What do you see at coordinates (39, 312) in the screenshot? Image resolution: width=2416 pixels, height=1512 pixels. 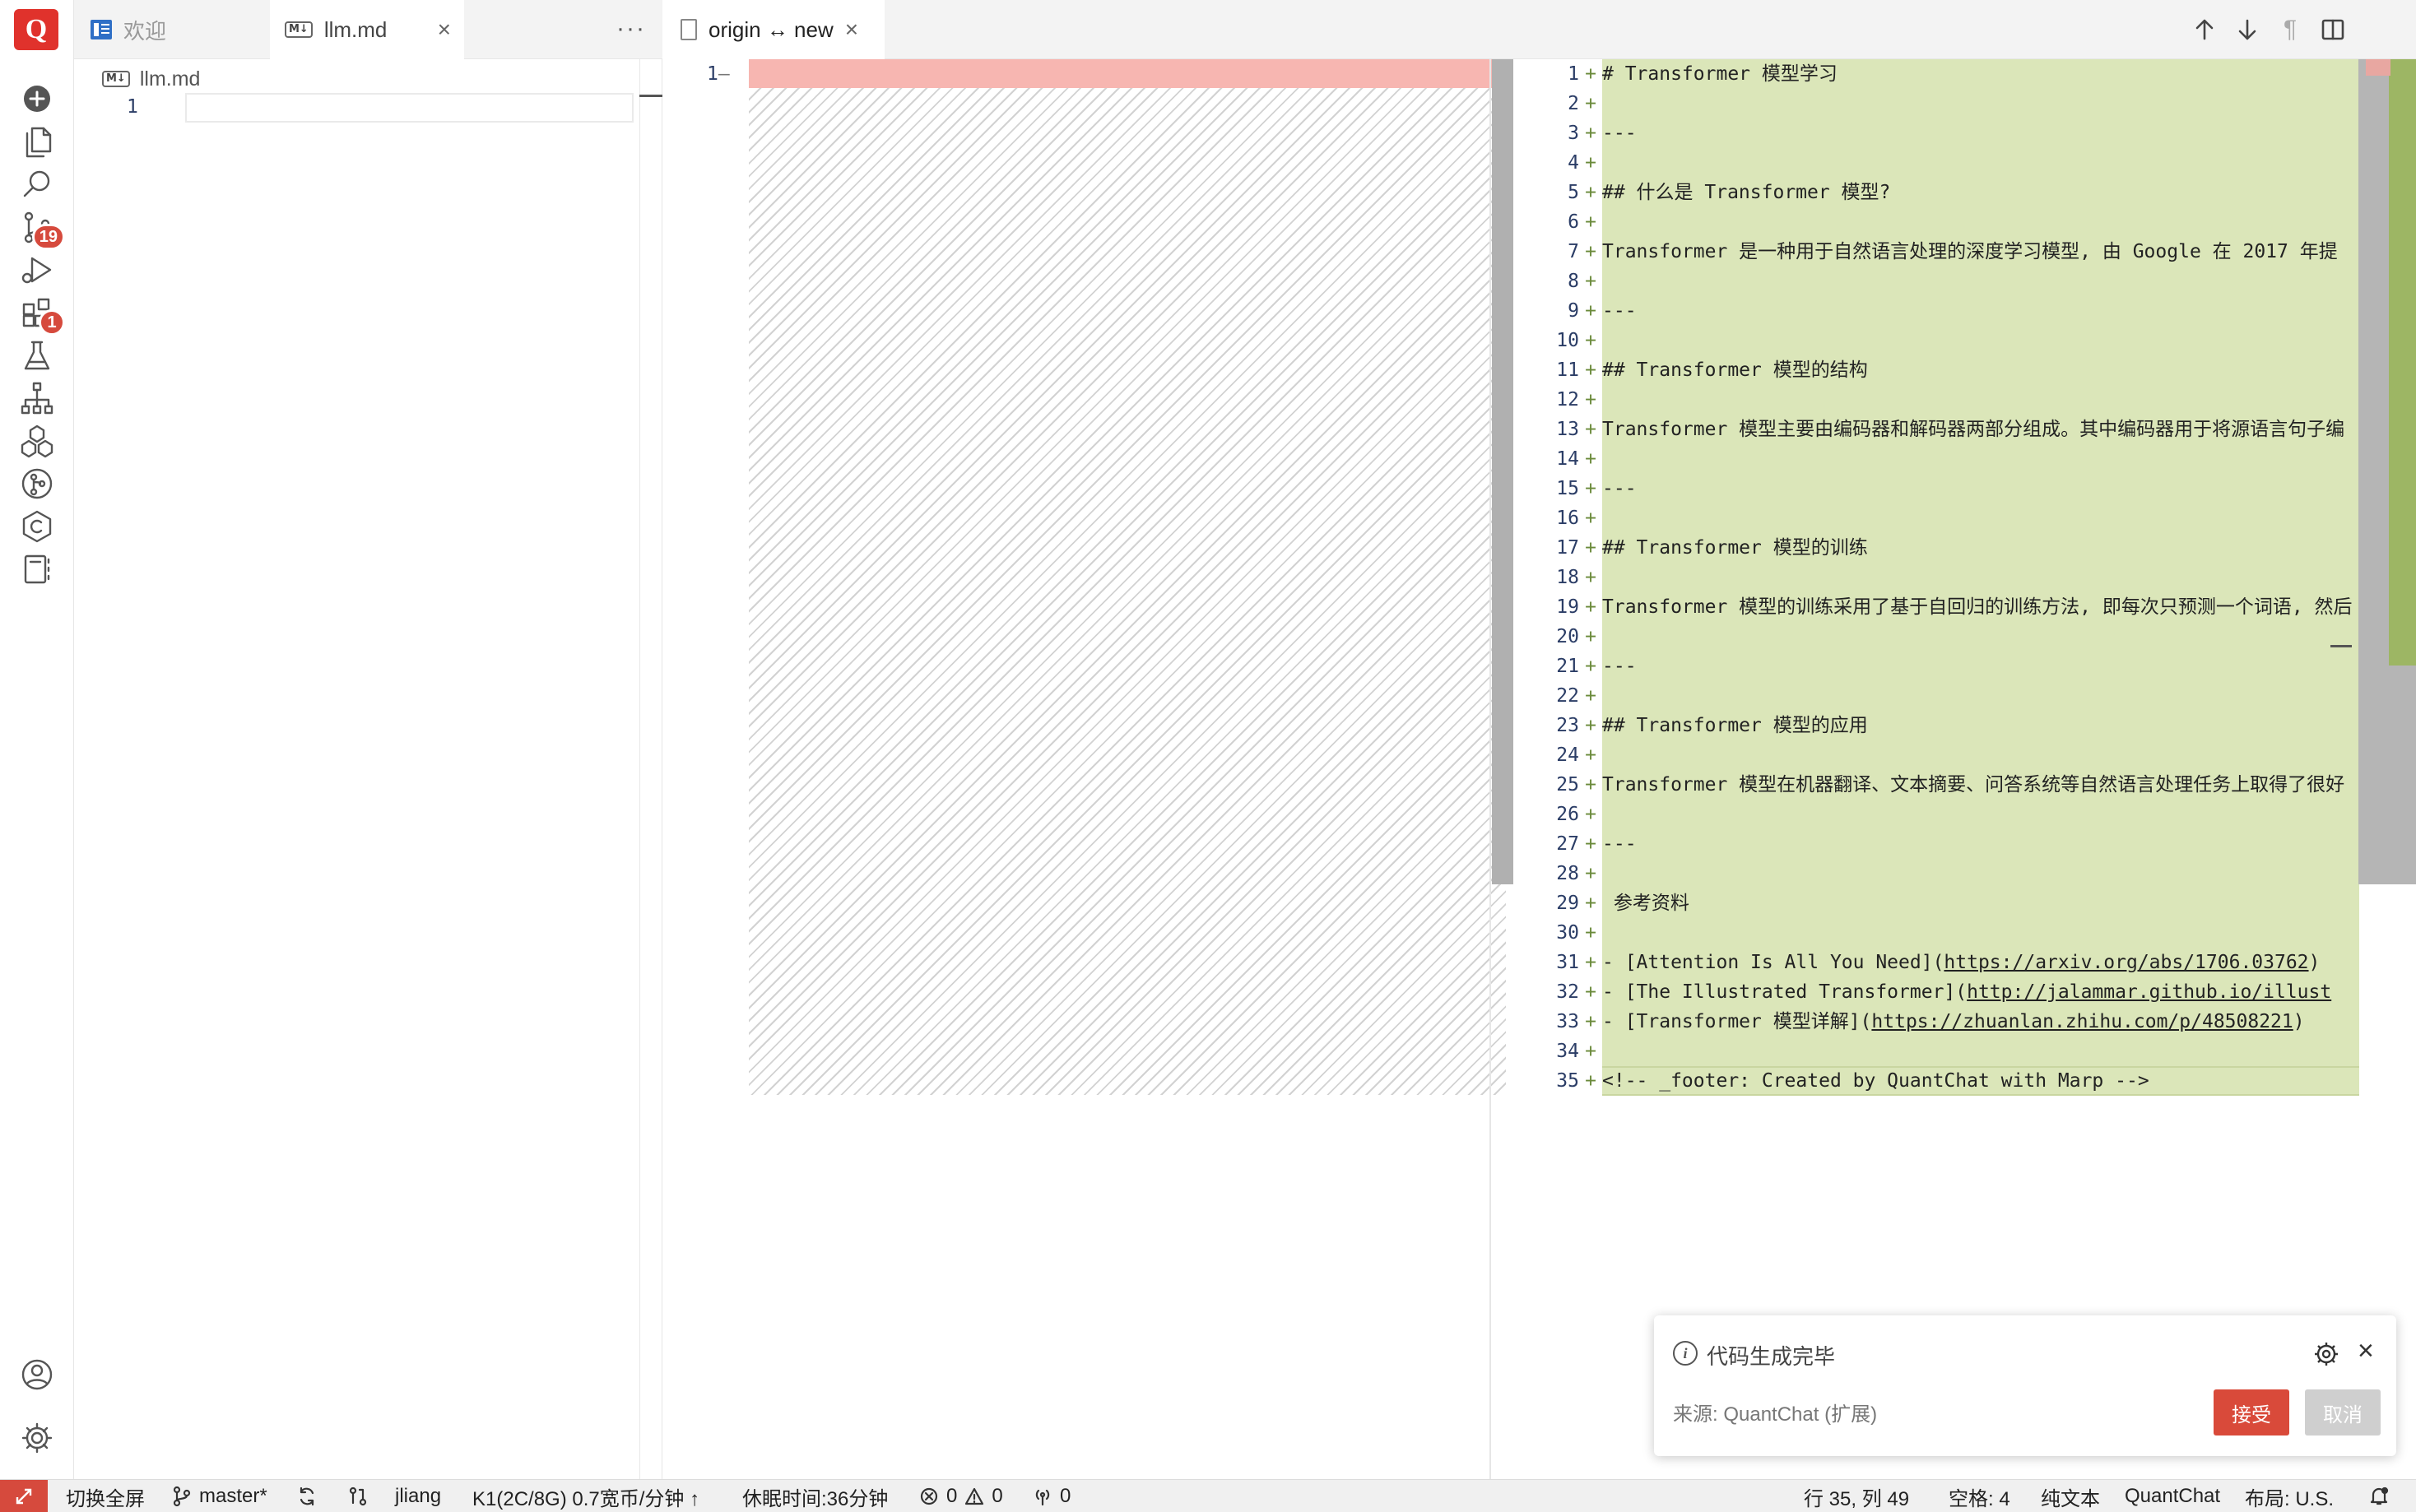 I see `extensions-button: 1` at bounding box center [39, 312].